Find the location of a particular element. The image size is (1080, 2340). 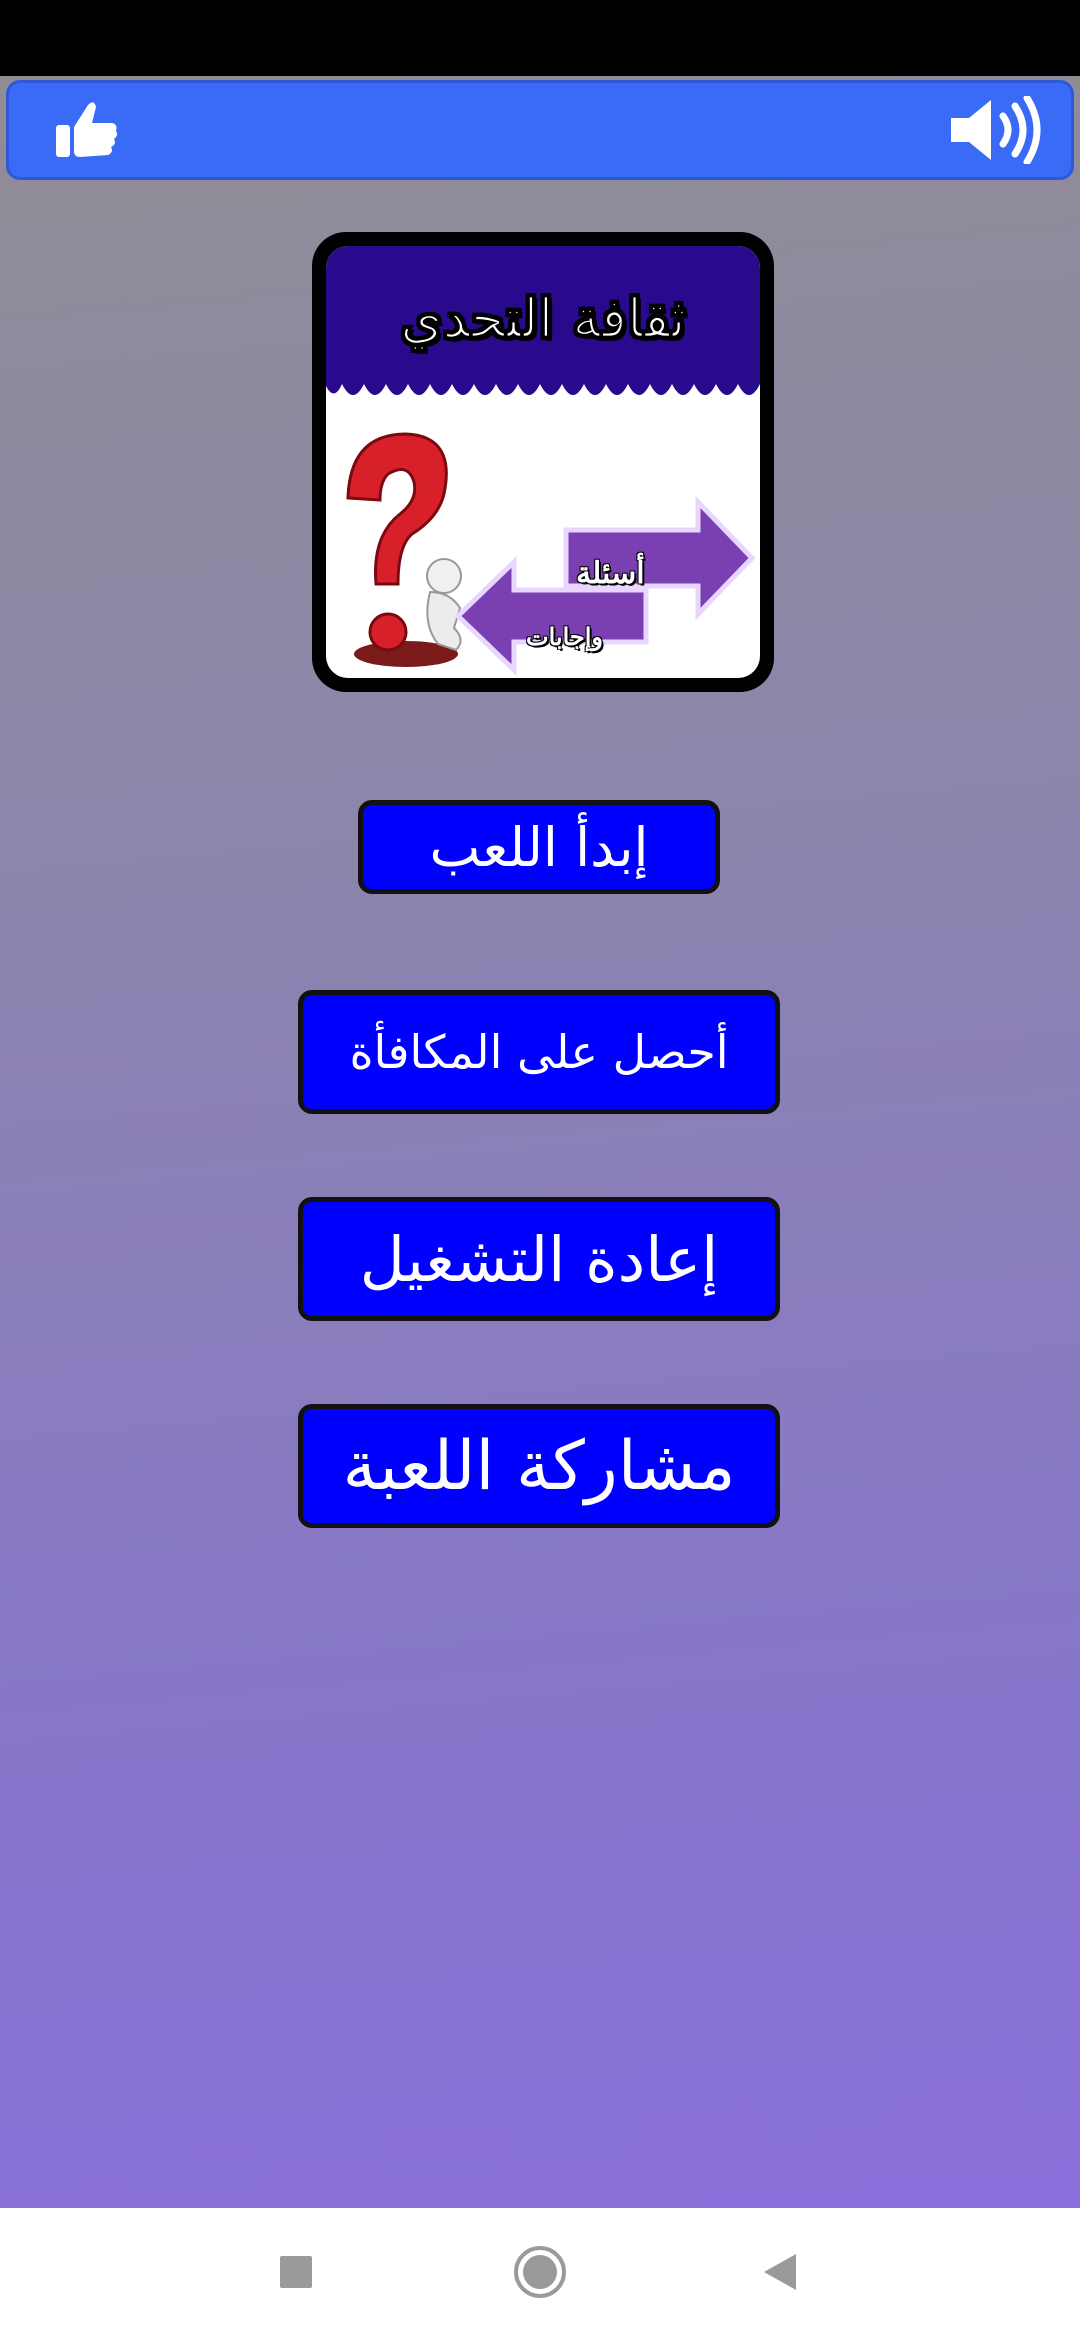

logo-inner: ثقافة التحدي أسئلة وإجابات is located at coordinates (543, 462).